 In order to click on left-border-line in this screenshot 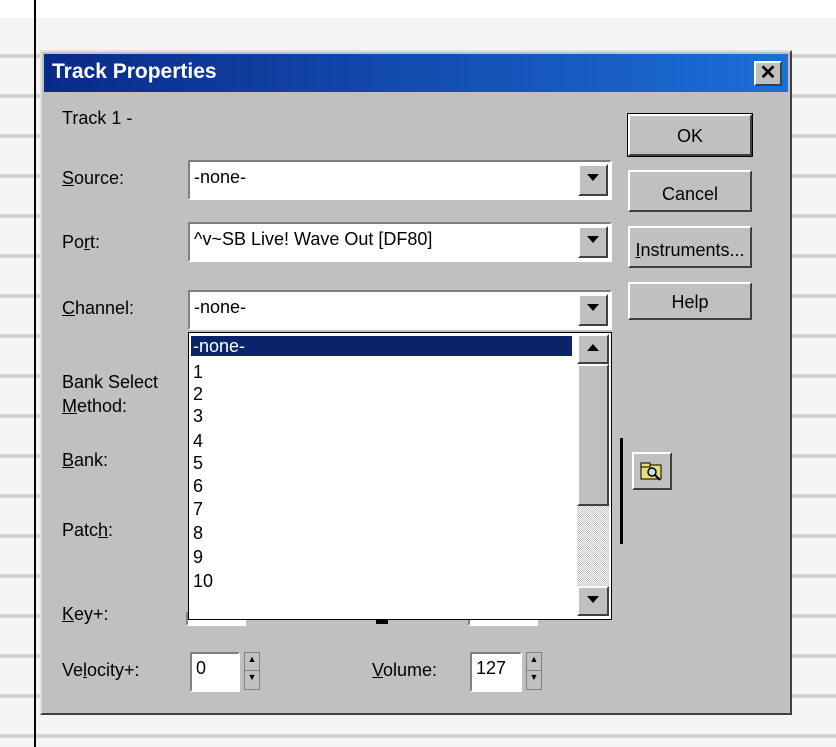, I will do `click(35, 373)`.